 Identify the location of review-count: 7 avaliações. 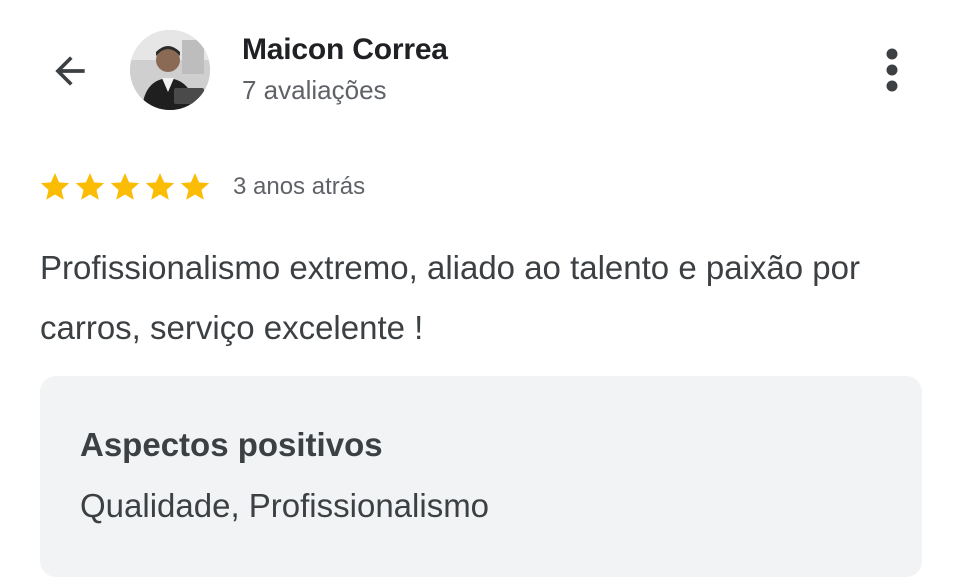
(314, 90).